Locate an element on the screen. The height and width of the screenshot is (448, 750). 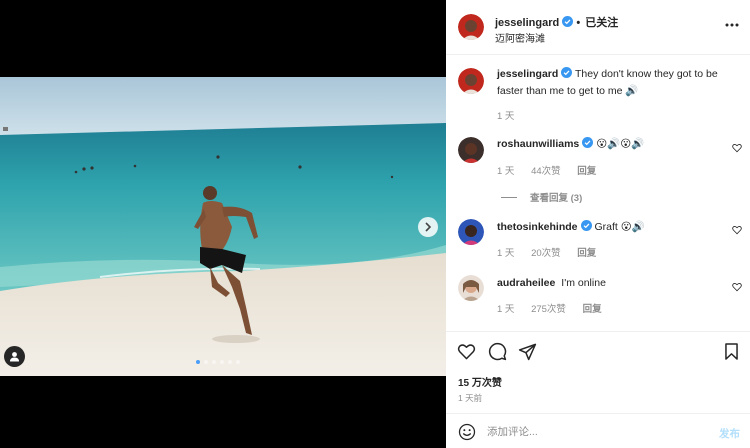
comment-body: Graft 😮🔊 is located at coordinates (619, 227).